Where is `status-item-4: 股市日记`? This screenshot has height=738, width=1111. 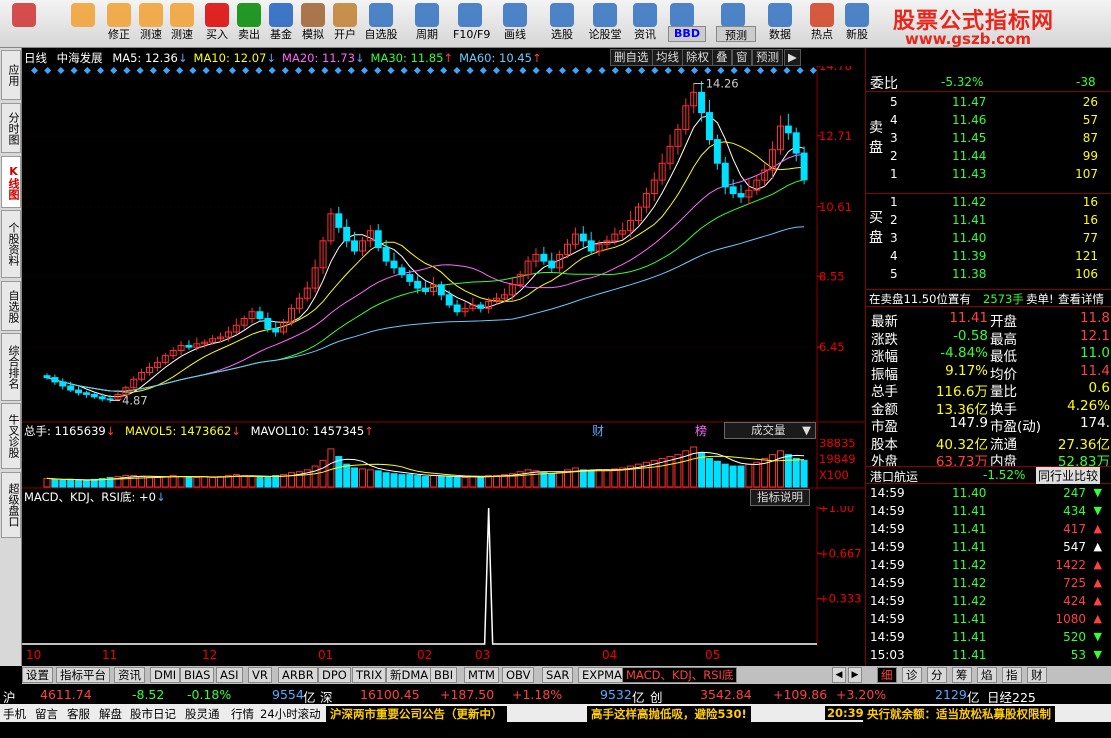 status-item-4: 股市日记 is located at coordinates (153, 714).